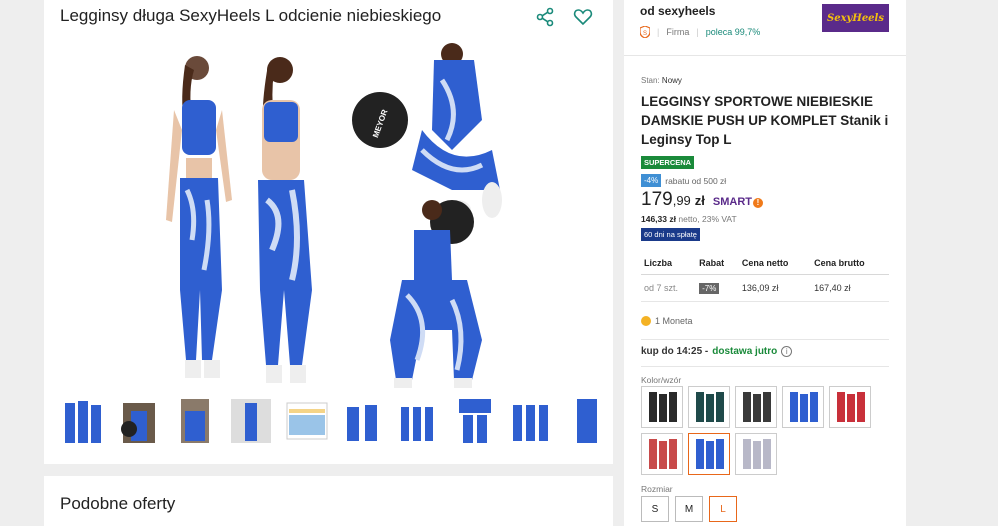 This screenshot has height=526, width=998. I want to click on seller-recommend: poleca 99,7%, so click(733, 32).